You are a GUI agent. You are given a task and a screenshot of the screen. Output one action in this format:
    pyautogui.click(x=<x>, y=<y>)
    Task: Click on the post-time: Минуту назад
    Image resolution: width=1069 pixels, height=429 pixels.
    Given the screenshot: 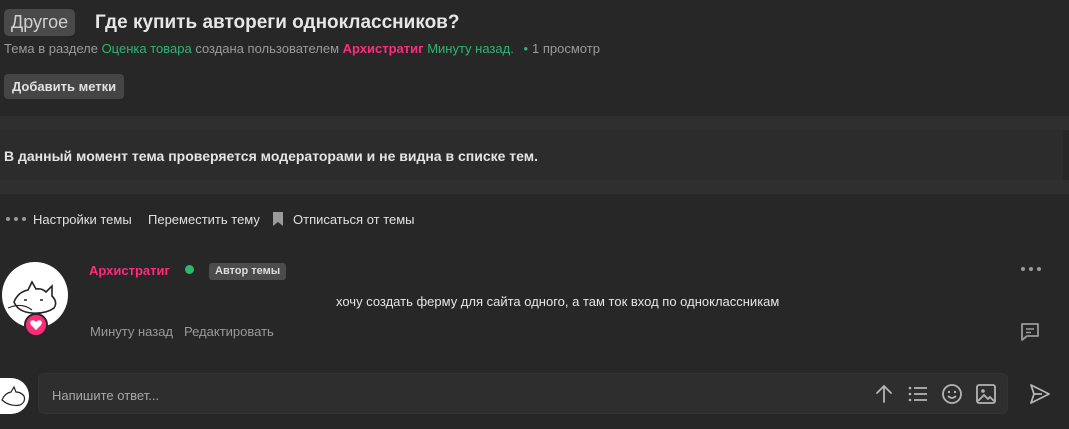 What is the action you would take?
    pyautogui.click(x=131, y=331)
    